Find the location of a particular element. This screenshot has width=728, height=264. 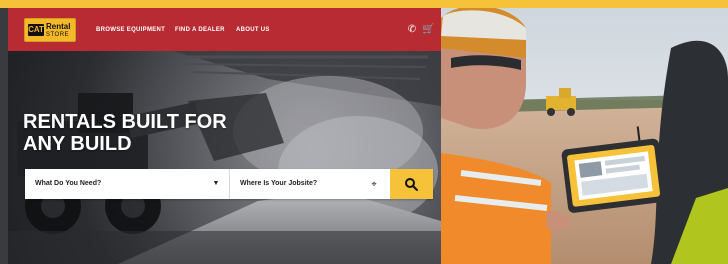

hero-title-line-2: ANY BUILD is located at coordinates (77, 144).